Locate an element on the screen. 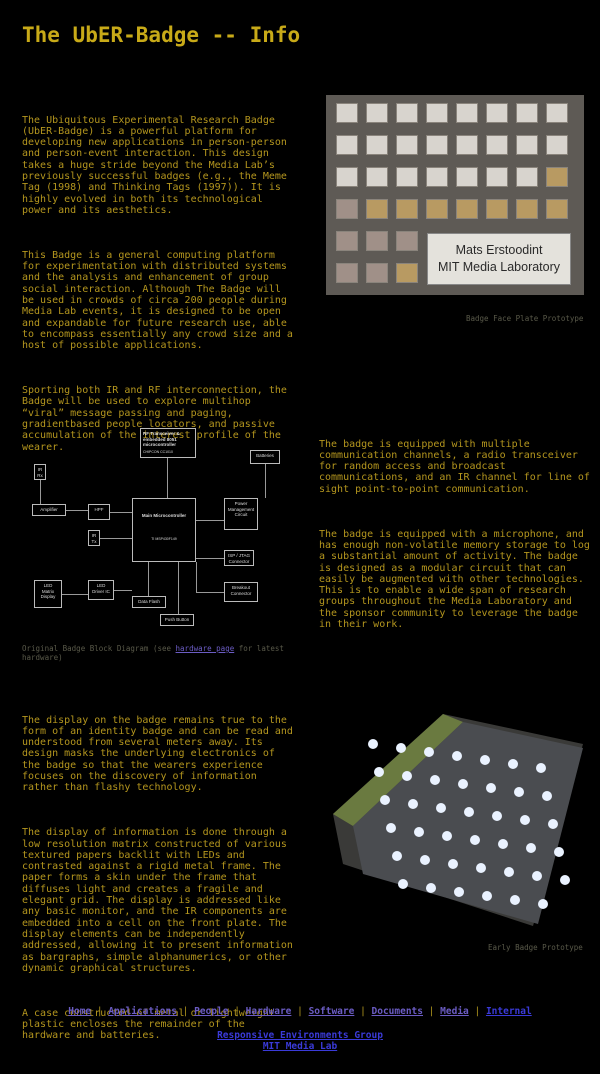 This screenshot has height=1074, width=600. responsive-environments-link: Responsive Environments Group is located at coordinates (300, 1035).